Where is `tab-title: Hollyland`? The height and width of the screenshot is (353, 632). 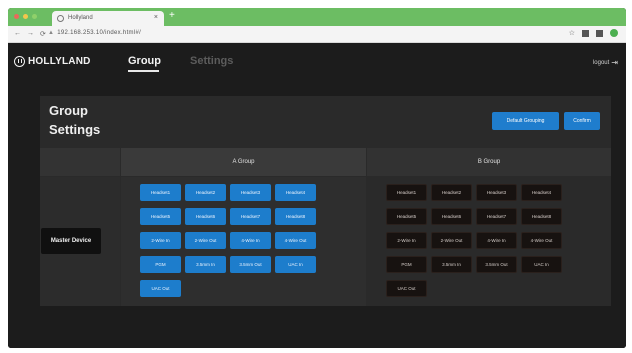 tab-title: Hollyland is located at coordinates (80, 18).